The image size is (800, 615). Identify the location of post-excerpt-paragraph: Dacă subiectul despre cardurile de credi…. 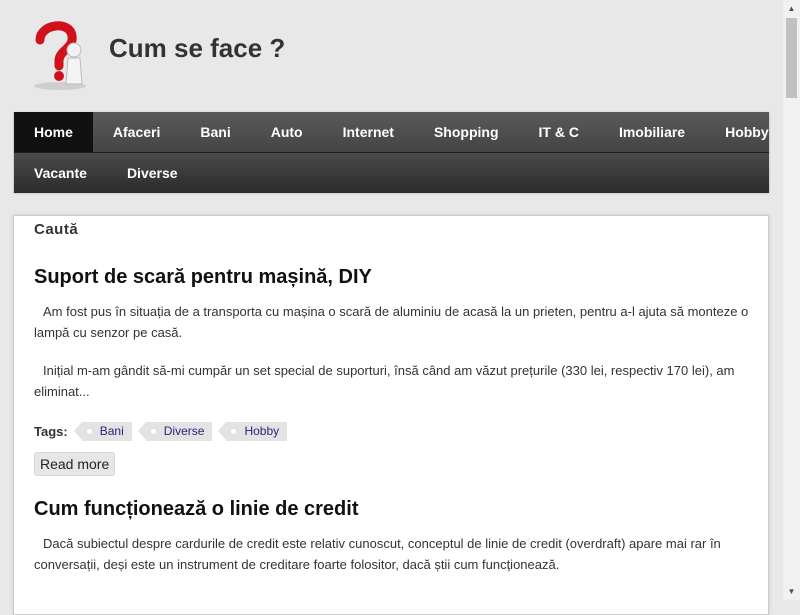
(377, 554).